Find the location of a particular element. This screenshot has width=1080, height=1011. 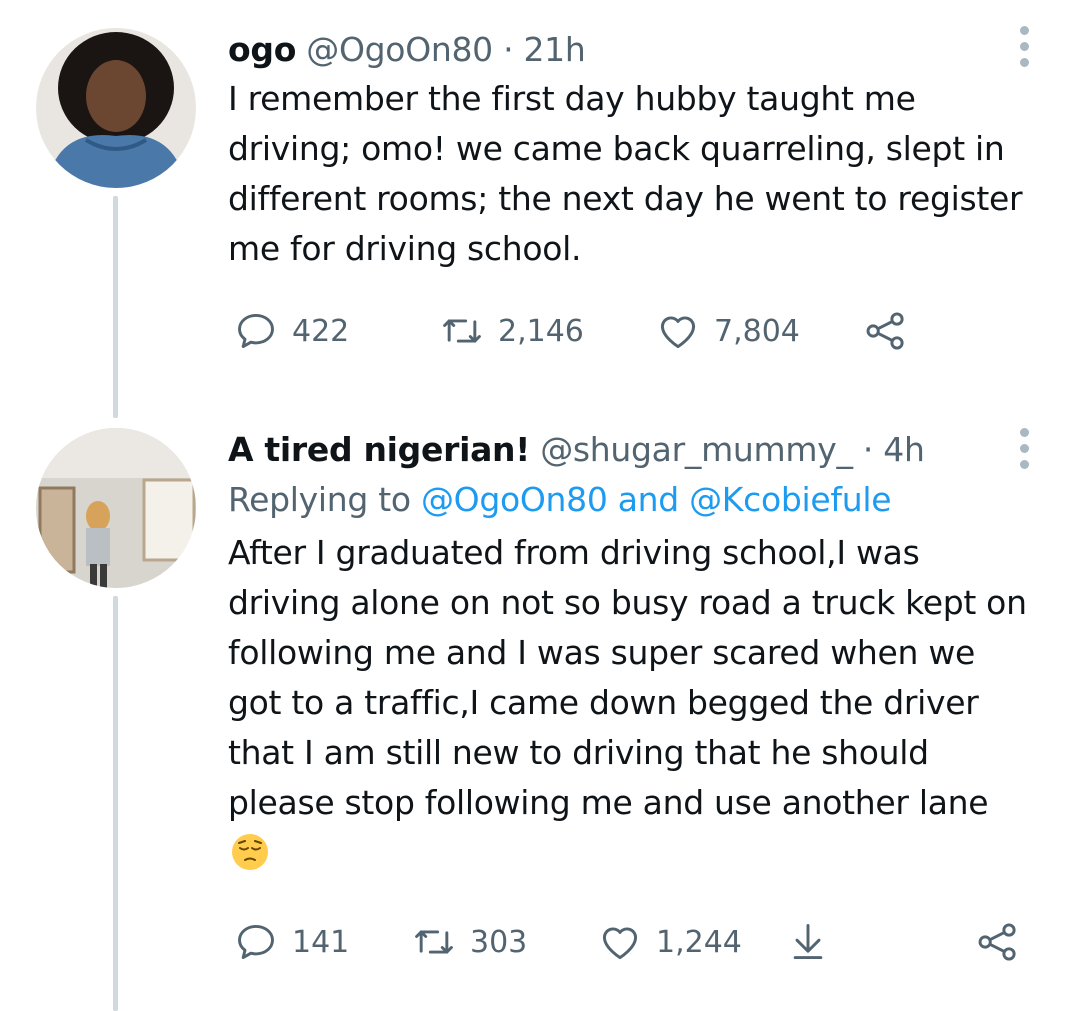

reply-button: 422 is located at coordinates (337, 331).